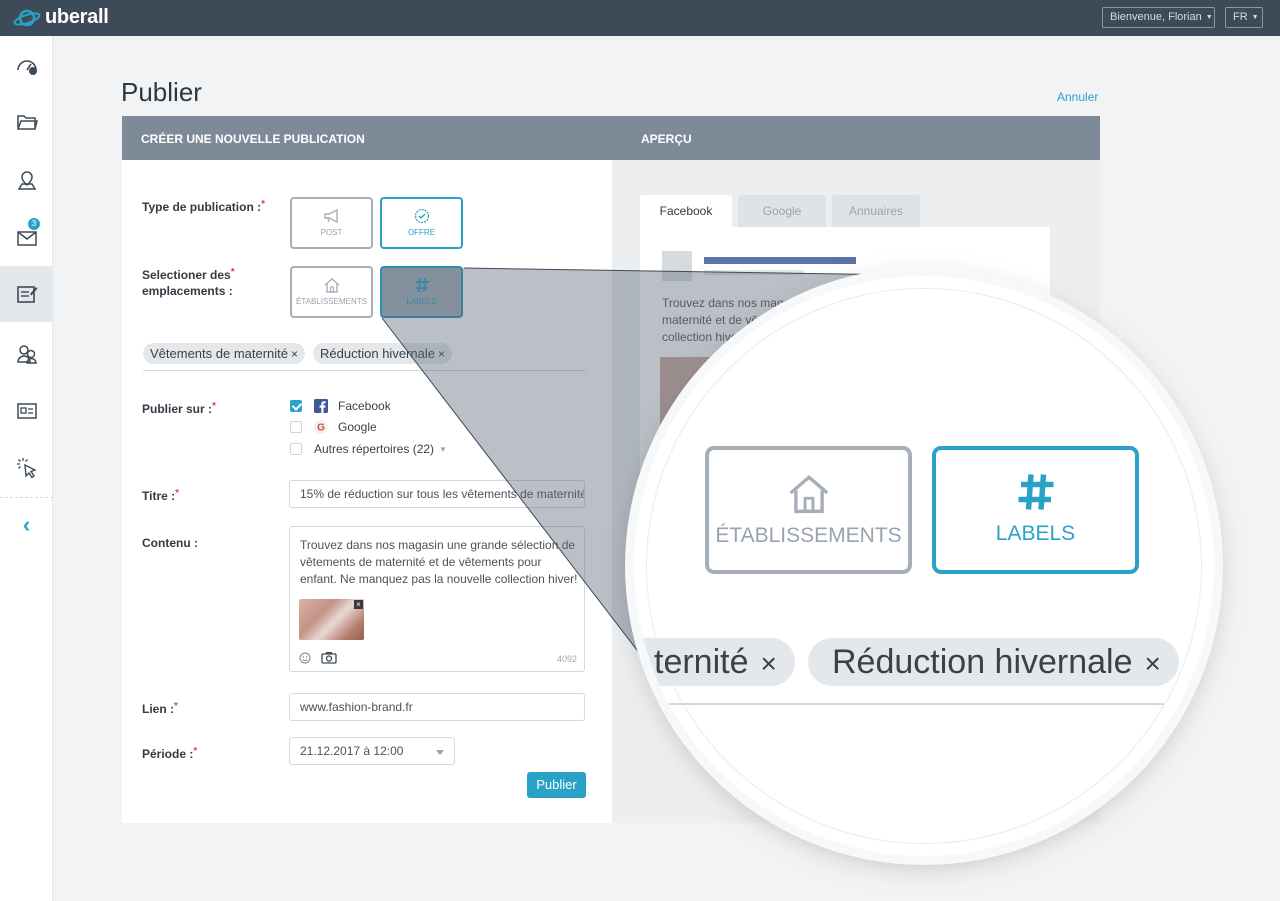  I want to click on channel-google: G Google, so click(333, 427).